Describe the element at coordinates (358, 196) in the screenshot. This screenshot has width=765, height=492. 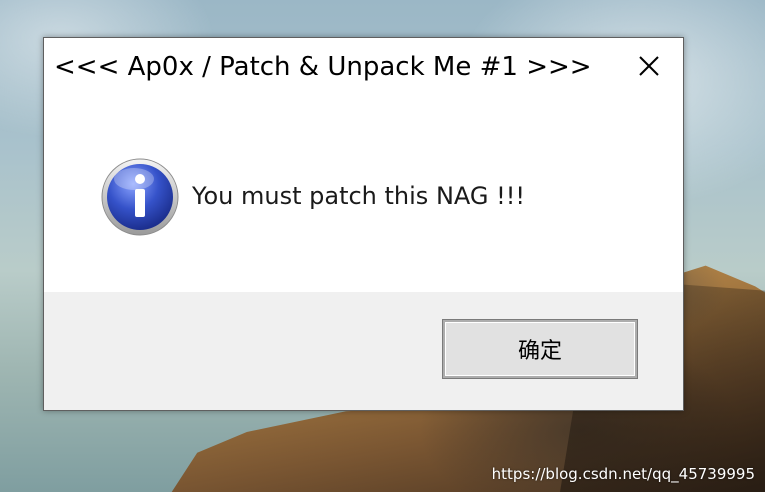
I see `dialog-message: You must patch this NAG !!!` at that location.